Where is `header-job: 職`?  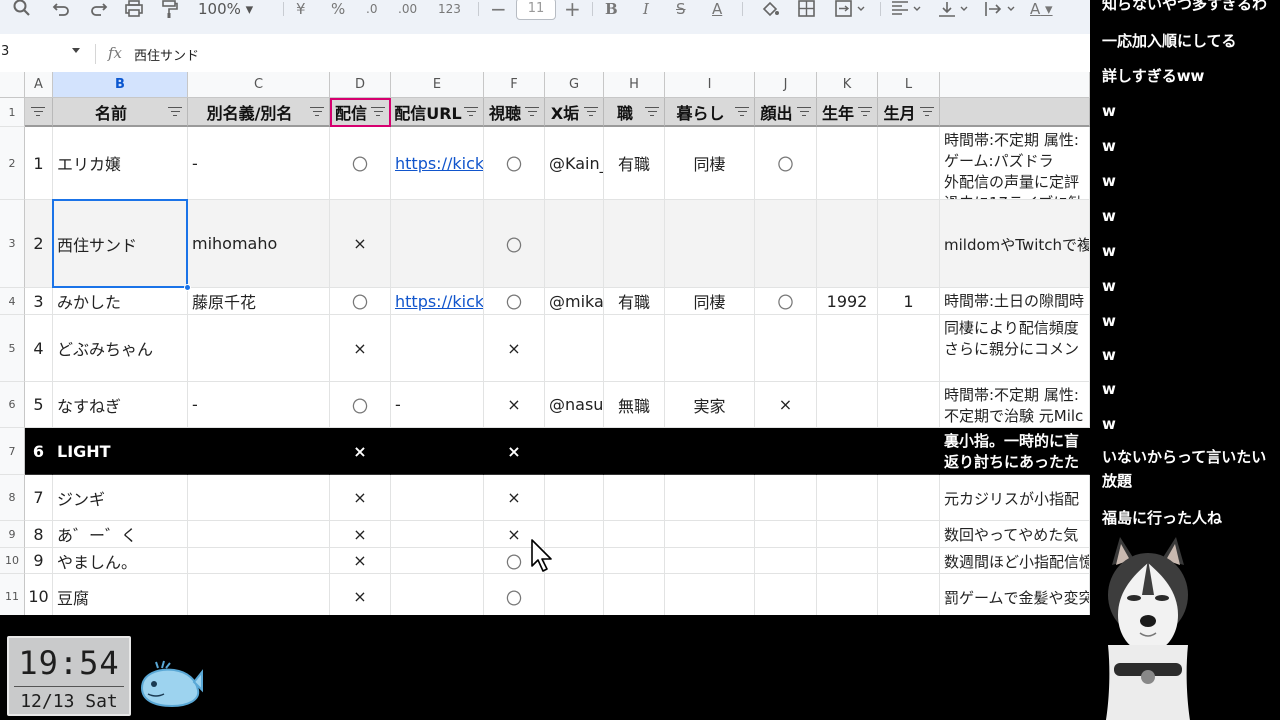 header-job: 職 is located at coordinates (634, 112).